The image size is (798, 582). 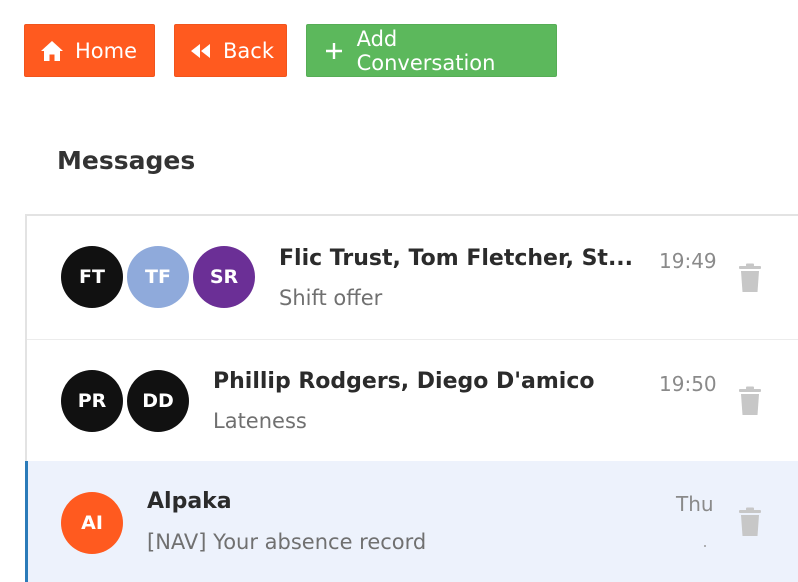 I want to click on home-button: Home, so click(x=89, y=50).